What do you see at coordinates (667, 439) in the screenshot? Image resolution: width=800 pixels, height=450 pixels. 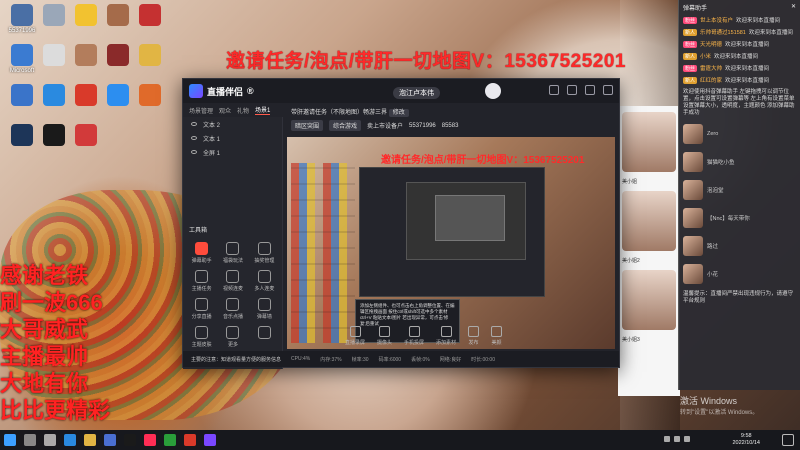 I see `network-icon` at bounding box center [667, 439].